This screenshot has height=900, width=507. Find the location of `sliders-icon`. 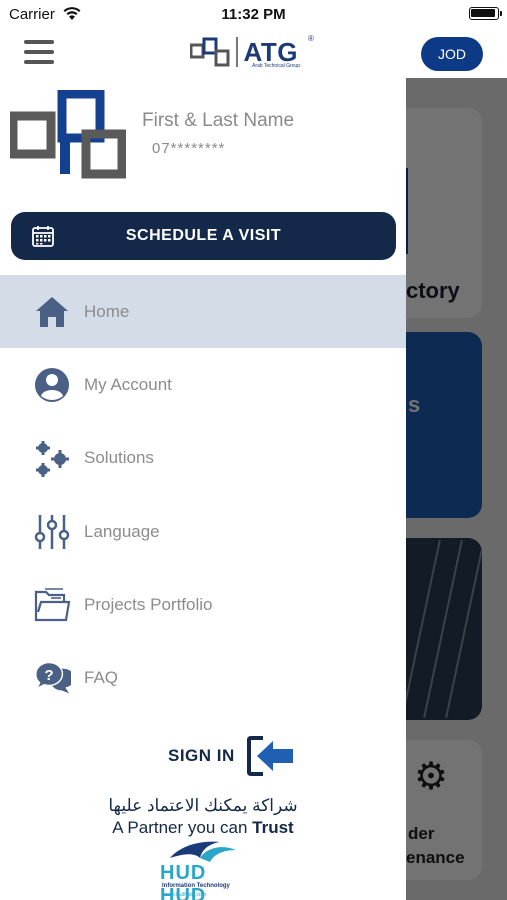

sliders-icon is located at coordinates (52, 532).